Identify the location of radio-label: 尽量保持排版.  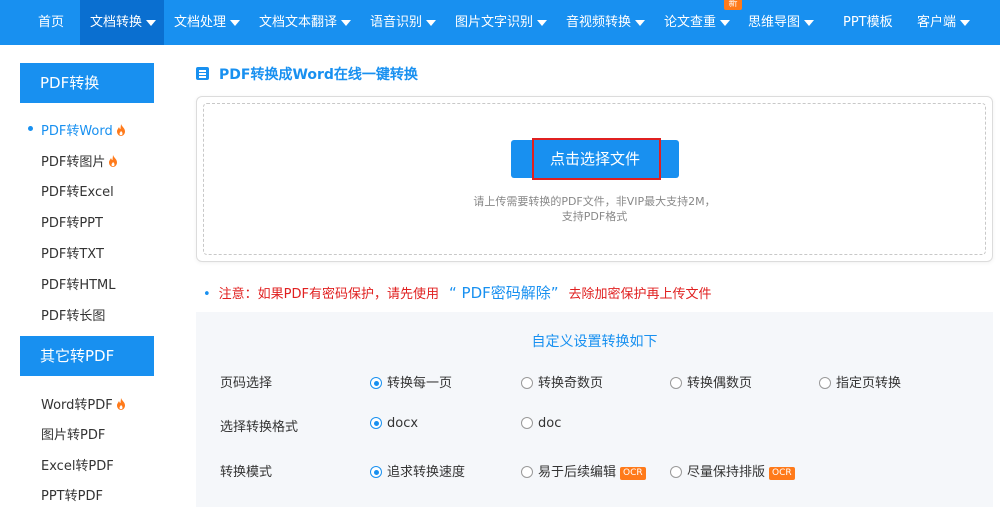
(726, 472).